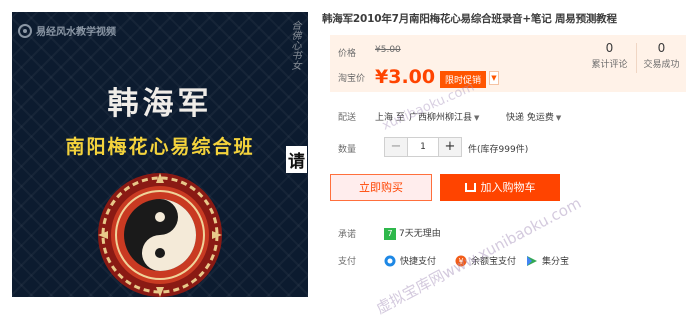 This screenshot has height=317, width=690. I want to click on payment-method-jifenbao: 集分宝, so click(547, 260).